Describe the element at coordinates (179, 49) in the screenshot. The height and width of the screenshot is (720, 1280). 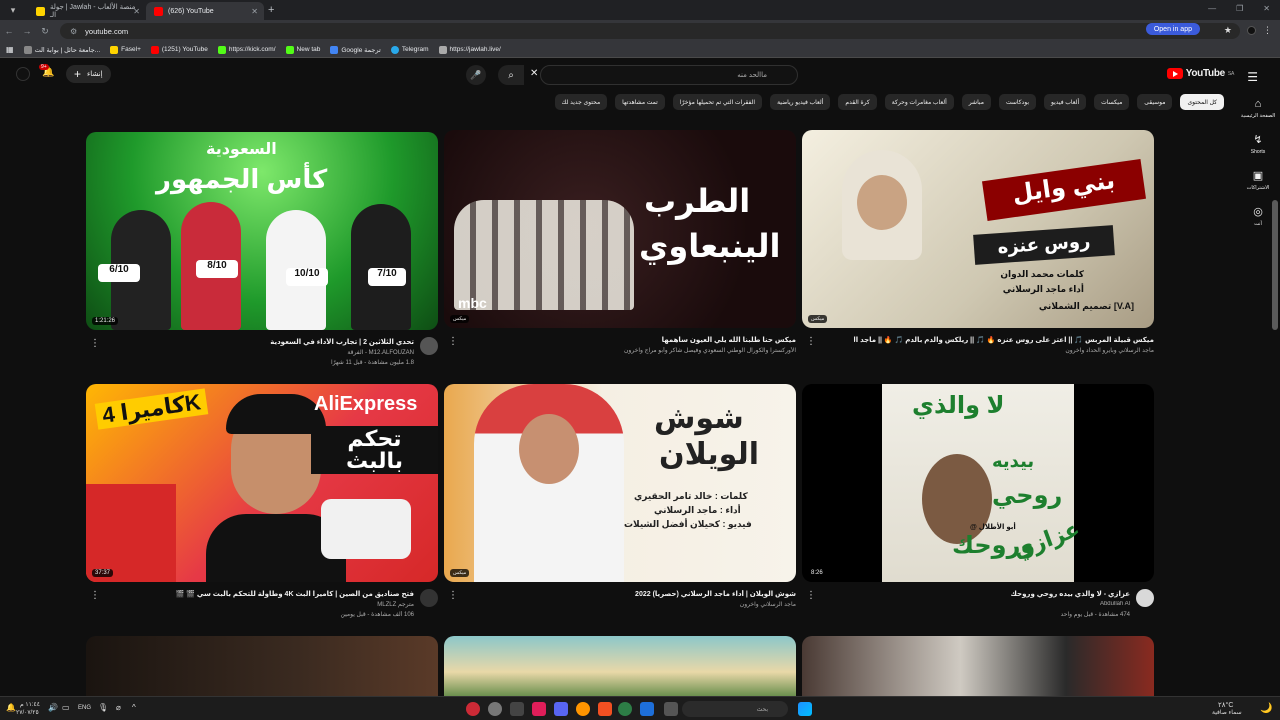
I see `bookmark-item: (1251) YouTube` at that location.